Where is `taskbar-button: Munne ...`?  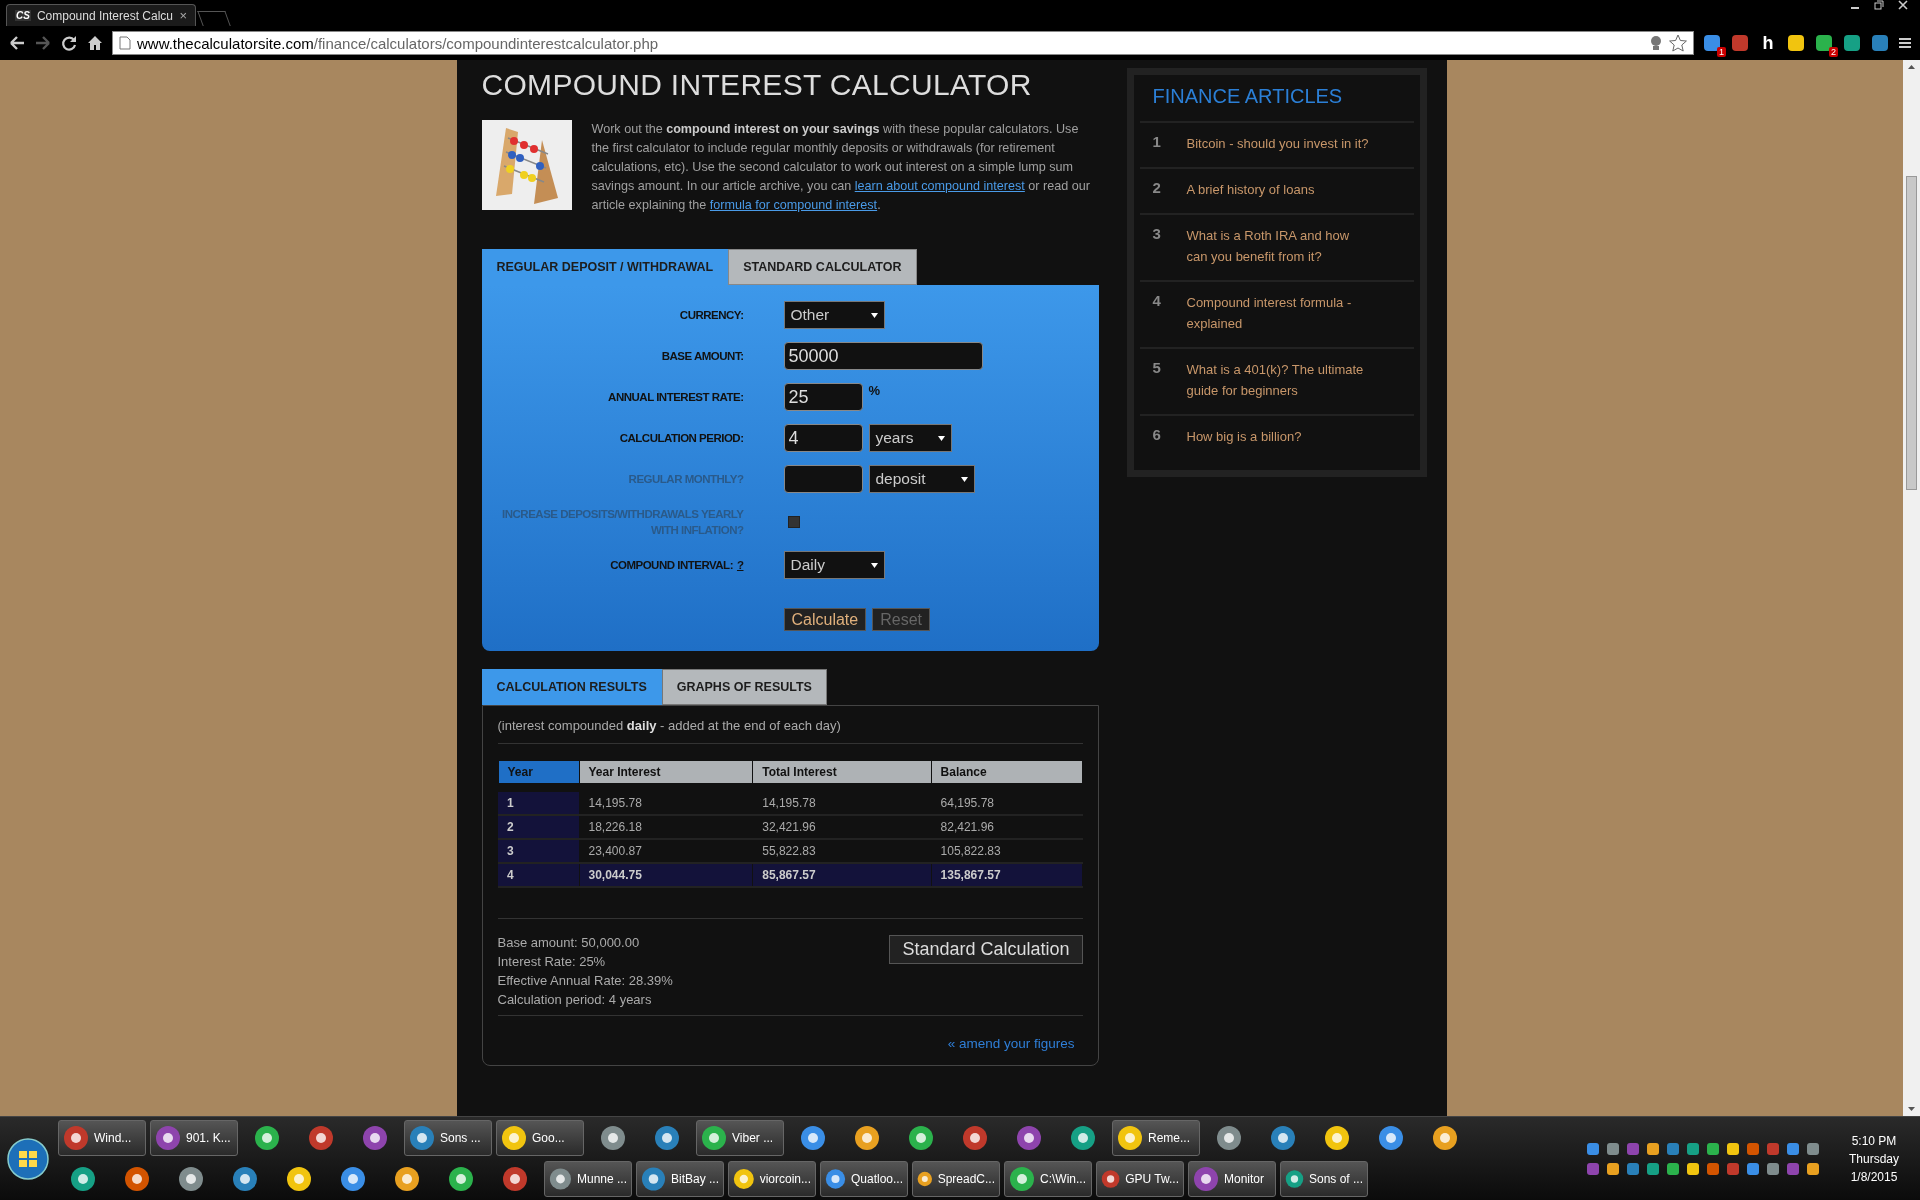
taskbar-button: Munne ... is located at coordinates (588, 1179).